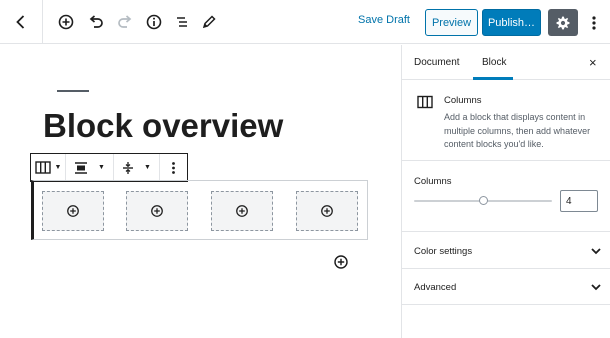  What do you see at coordinates (433, 181) in the screenshot?
I see `columns-count-label: Columns` at bounding box center [433, 181].